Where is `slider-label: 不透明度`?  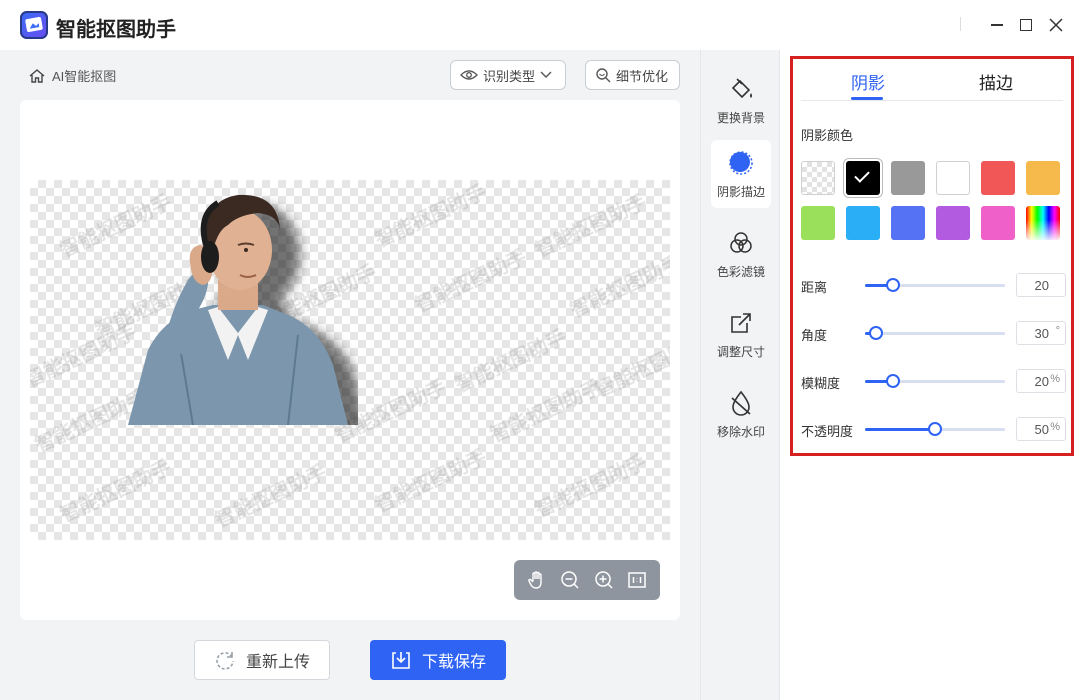
slider-label: 不透明度 is located at coordinates (827, 431).